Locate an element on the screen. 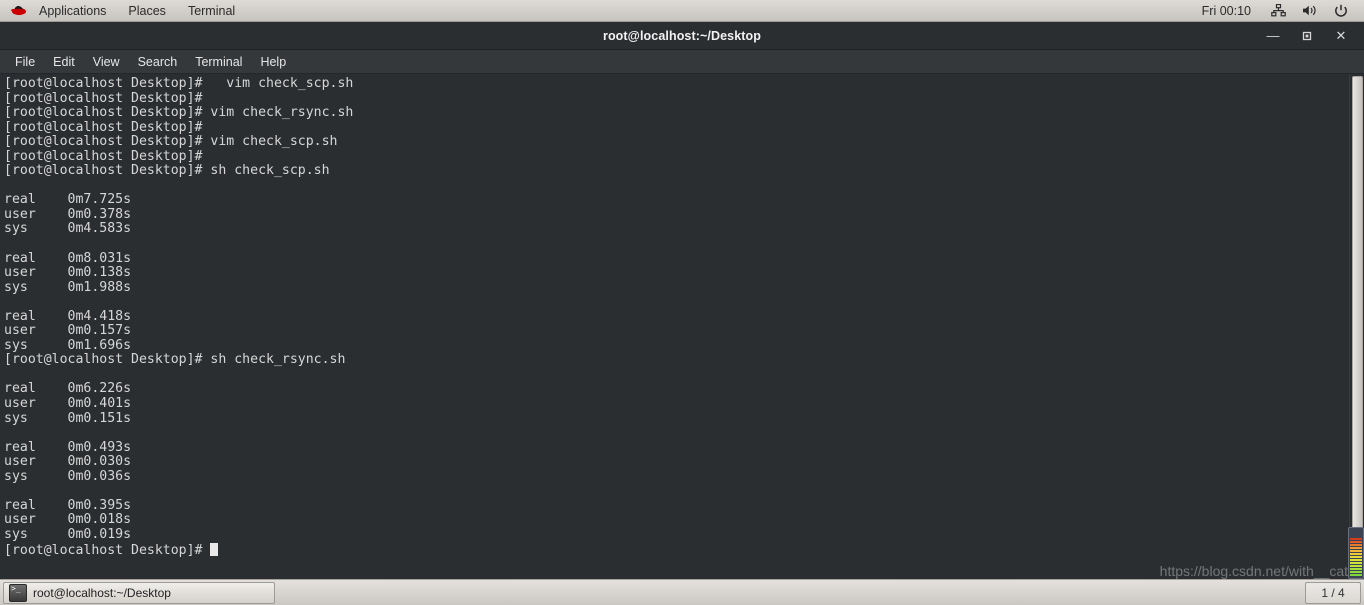 The image size is (1364, 605). window-titlebar: root@localhost:~/Desktop — ✕ is located at coordinates (682, 36).